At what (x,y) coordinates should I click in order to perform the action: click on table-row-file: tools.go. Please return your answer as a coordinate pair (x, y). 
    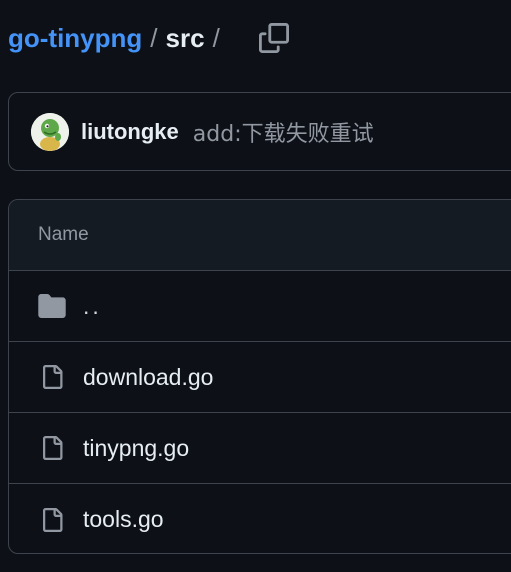
    Looking at the image, I should click on (260, 518).